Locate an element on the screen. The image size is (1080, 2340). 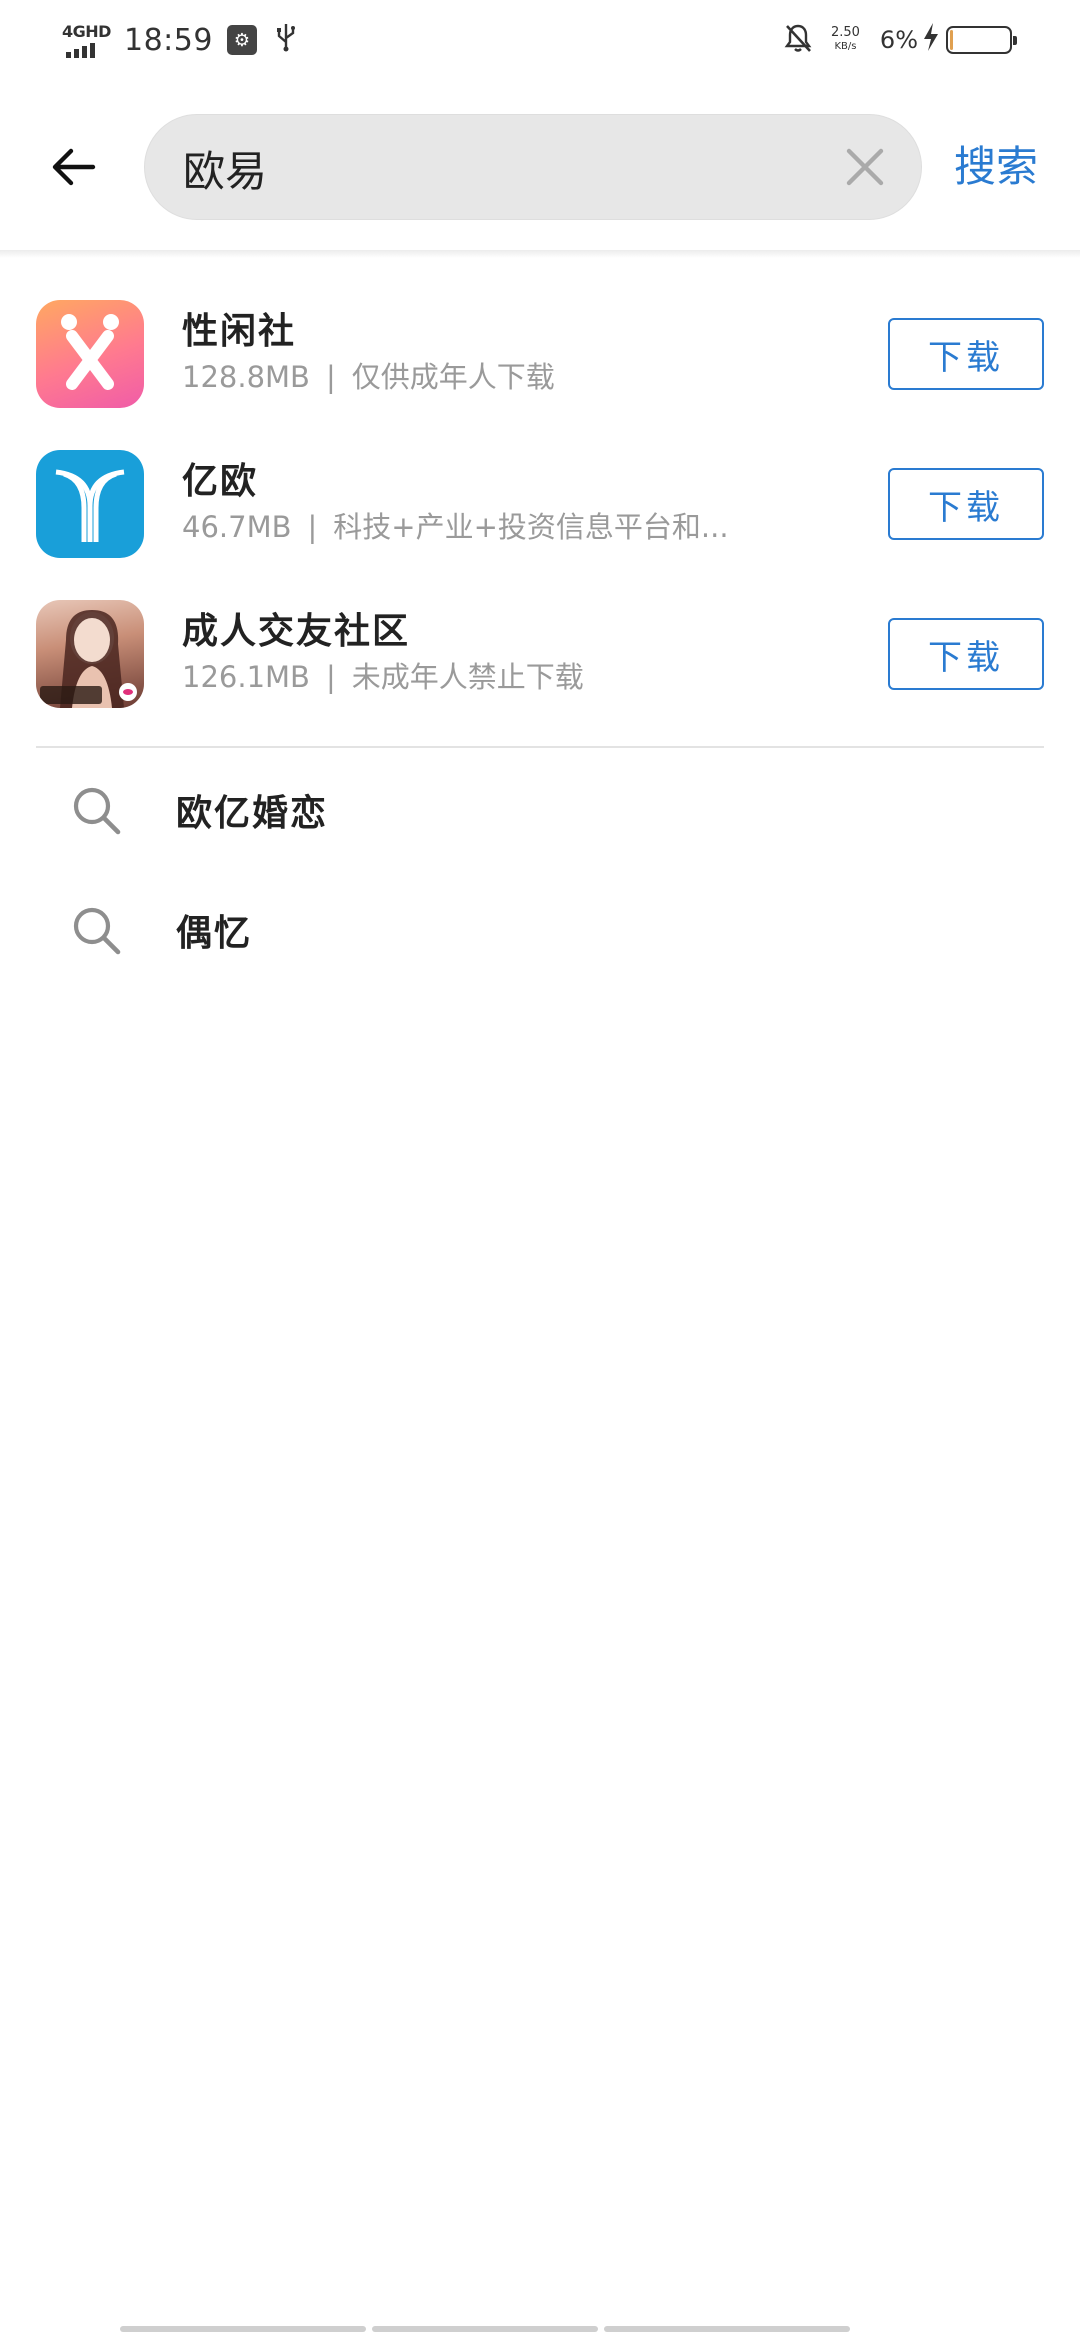
mute-bell-icon is located at coordinates (798, 40).